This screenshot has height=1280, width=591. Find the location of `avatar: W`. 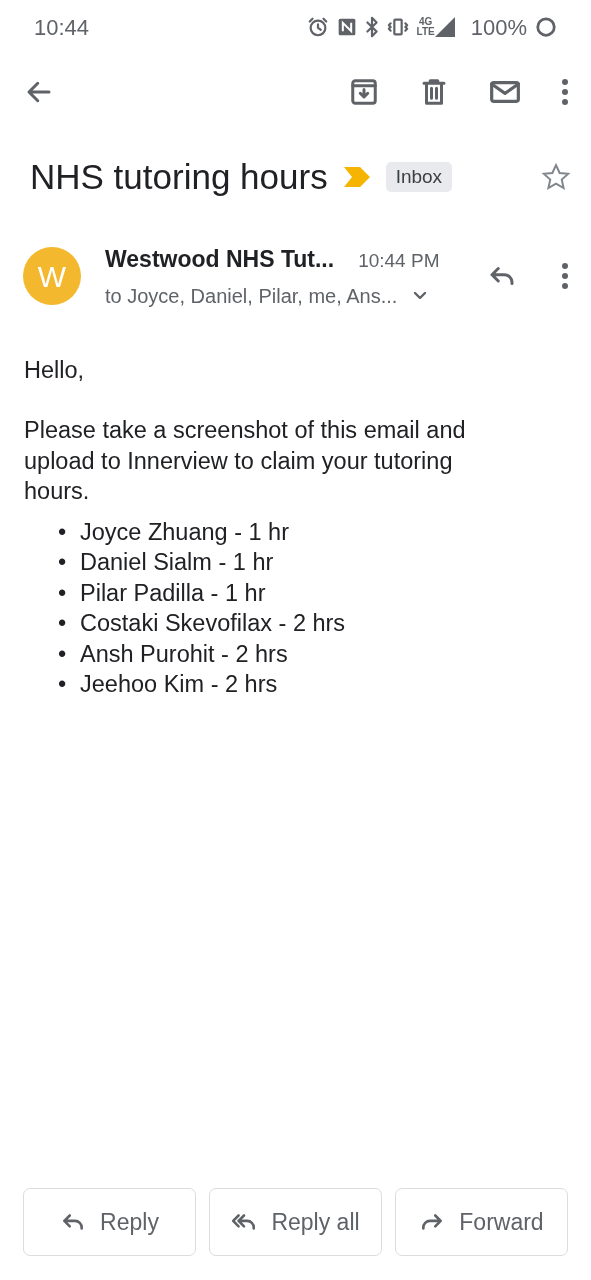

avatar: W is located at coordinates (52, 276).